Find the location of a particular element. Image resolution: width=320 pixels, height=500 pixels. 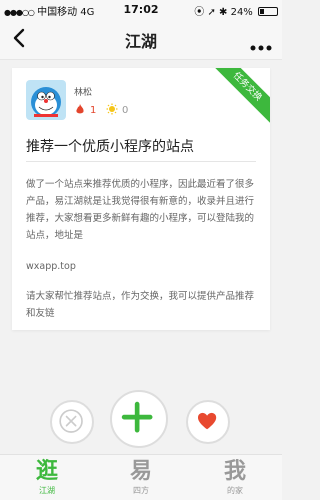

tab-jianghu: 逛 江湖 is located at coordinates (47, 478).